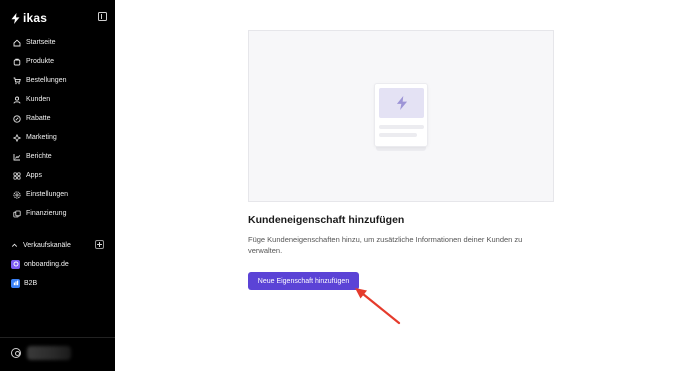  Describe the element at coordinates (57, 118) in the screenshot. I see `sidebar-item-rabatte: Rabatte` at that location.